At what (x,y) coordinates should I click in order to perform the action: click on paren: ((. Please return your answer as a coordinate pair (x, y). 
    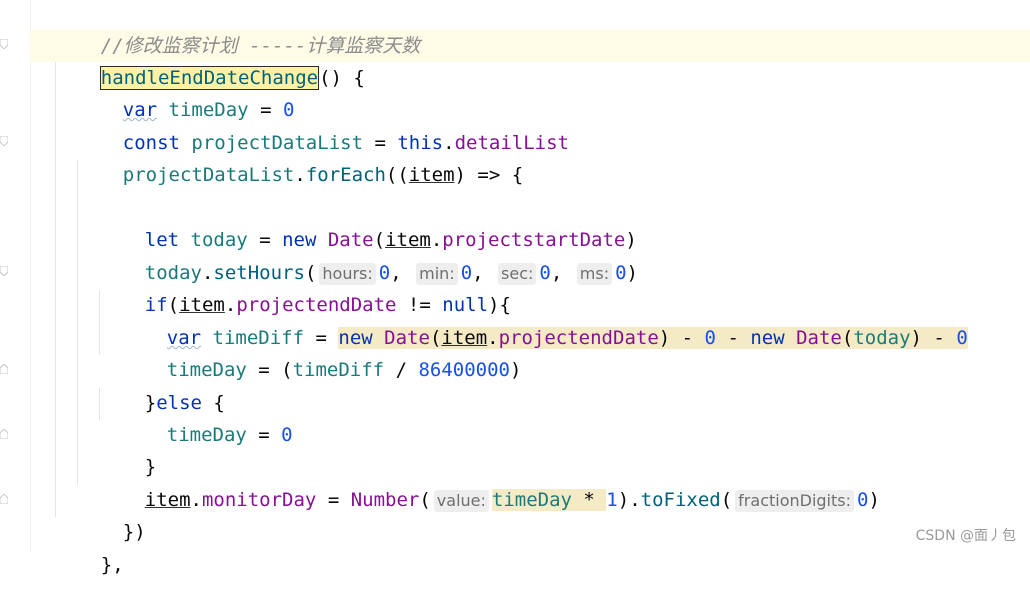
    Looking at the image, I should click on (397, 175).